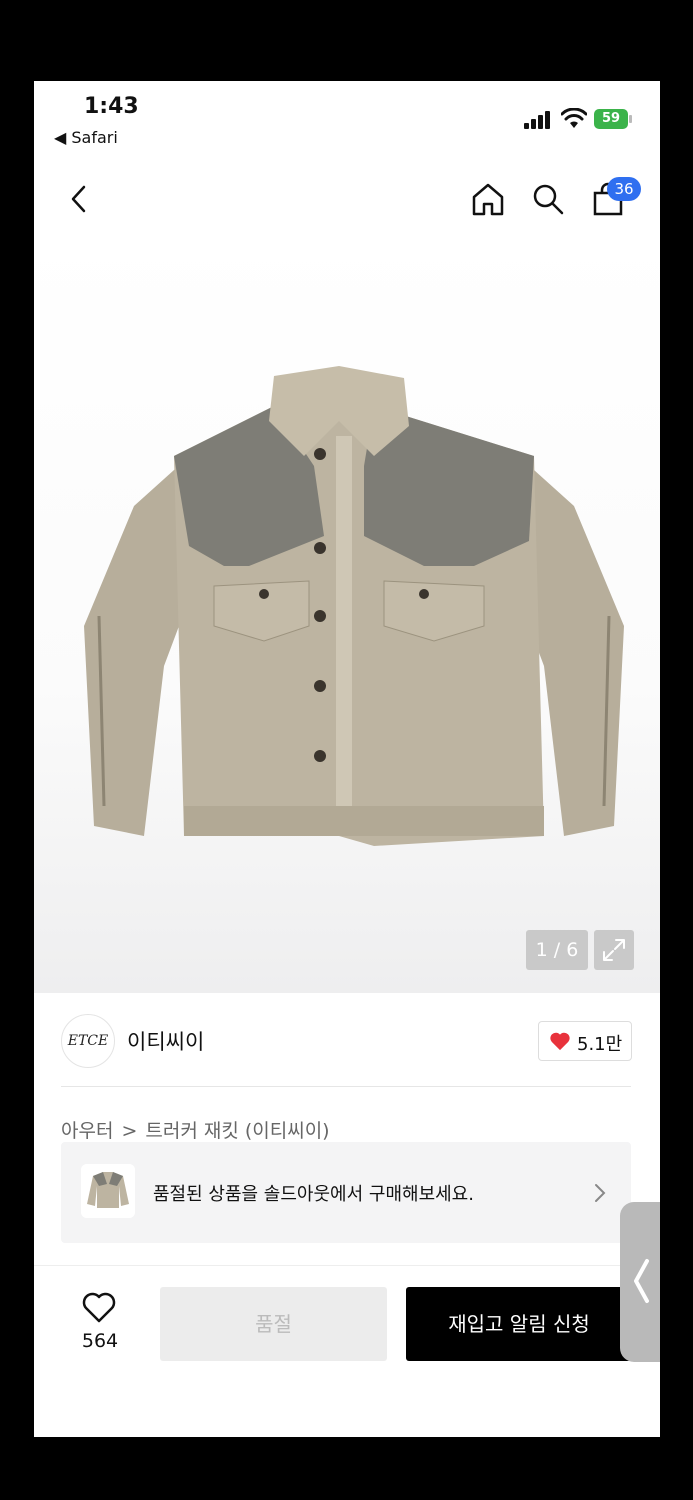 The height and width of the screenshot is (1500, 693). I want to click on signal-icon, so click(538, 120).